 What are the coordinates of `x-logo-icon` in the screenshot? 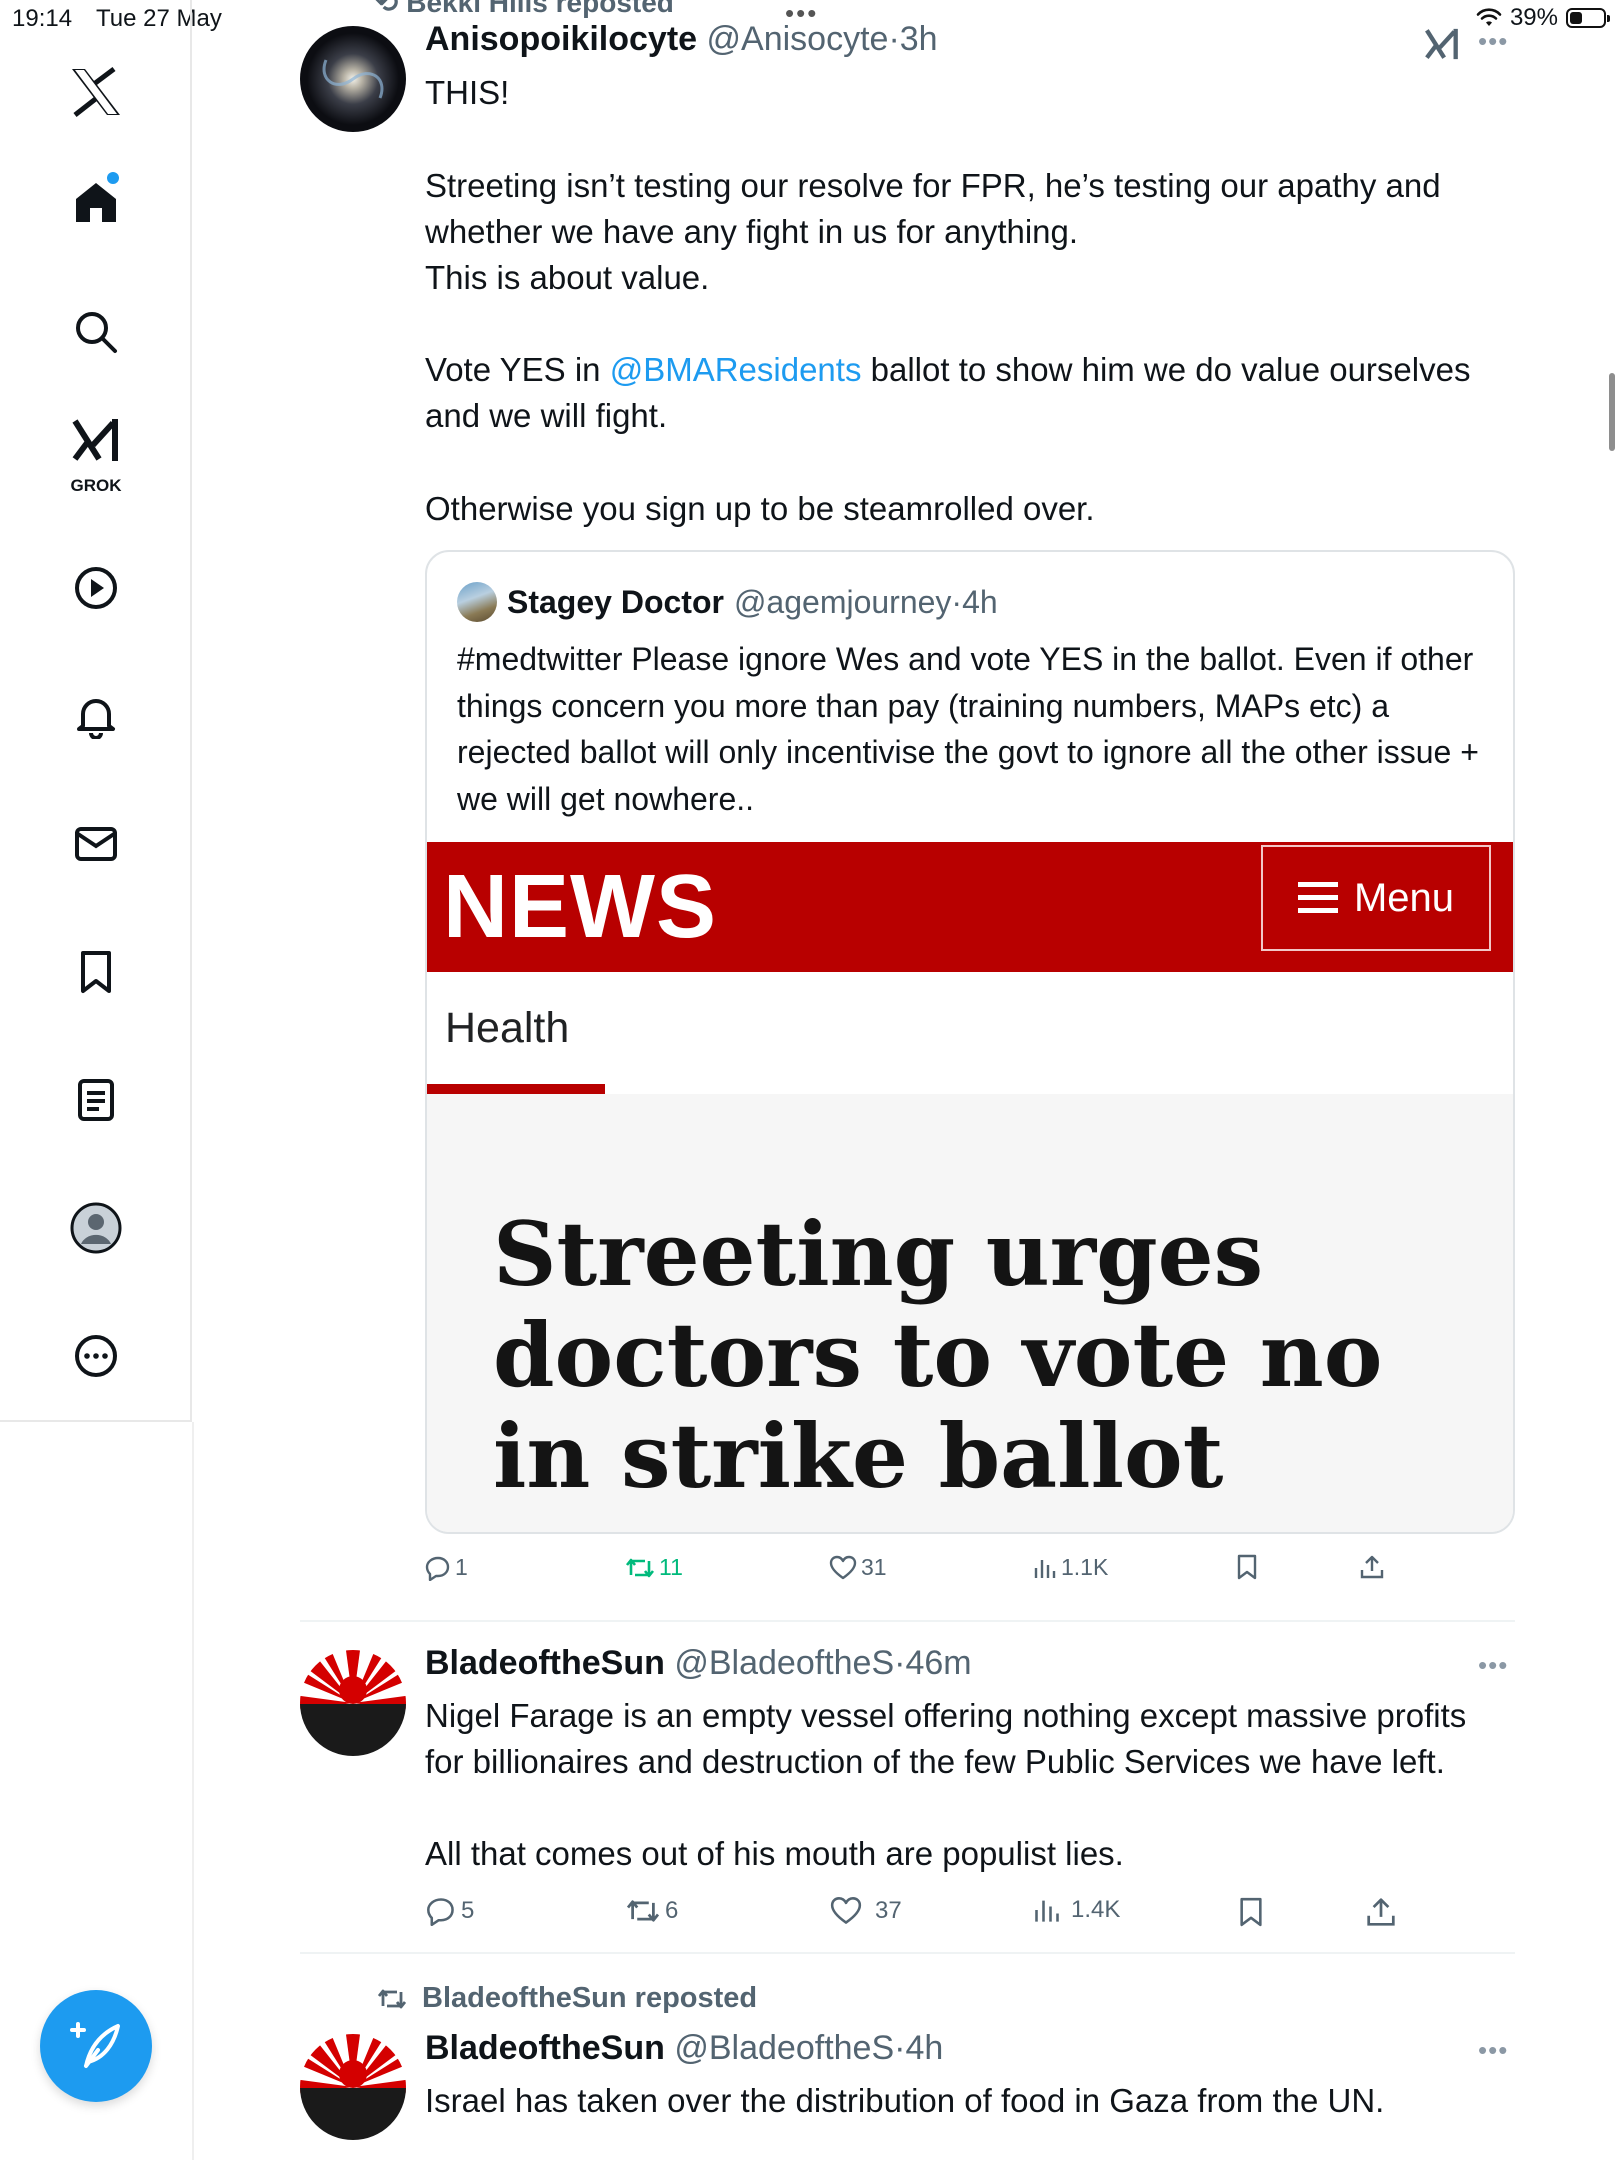 It's located at (96, 92).